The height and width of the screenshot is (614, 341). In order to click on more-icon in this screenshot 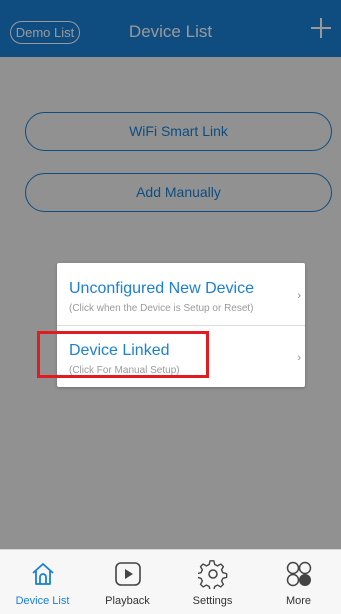, I will do `click(299, 574)`.